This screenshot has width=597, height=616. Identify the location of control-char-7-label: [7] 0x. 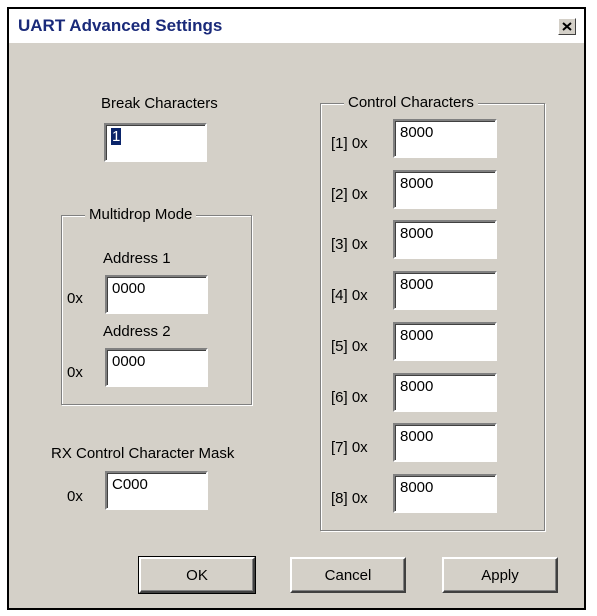
(349, 447).